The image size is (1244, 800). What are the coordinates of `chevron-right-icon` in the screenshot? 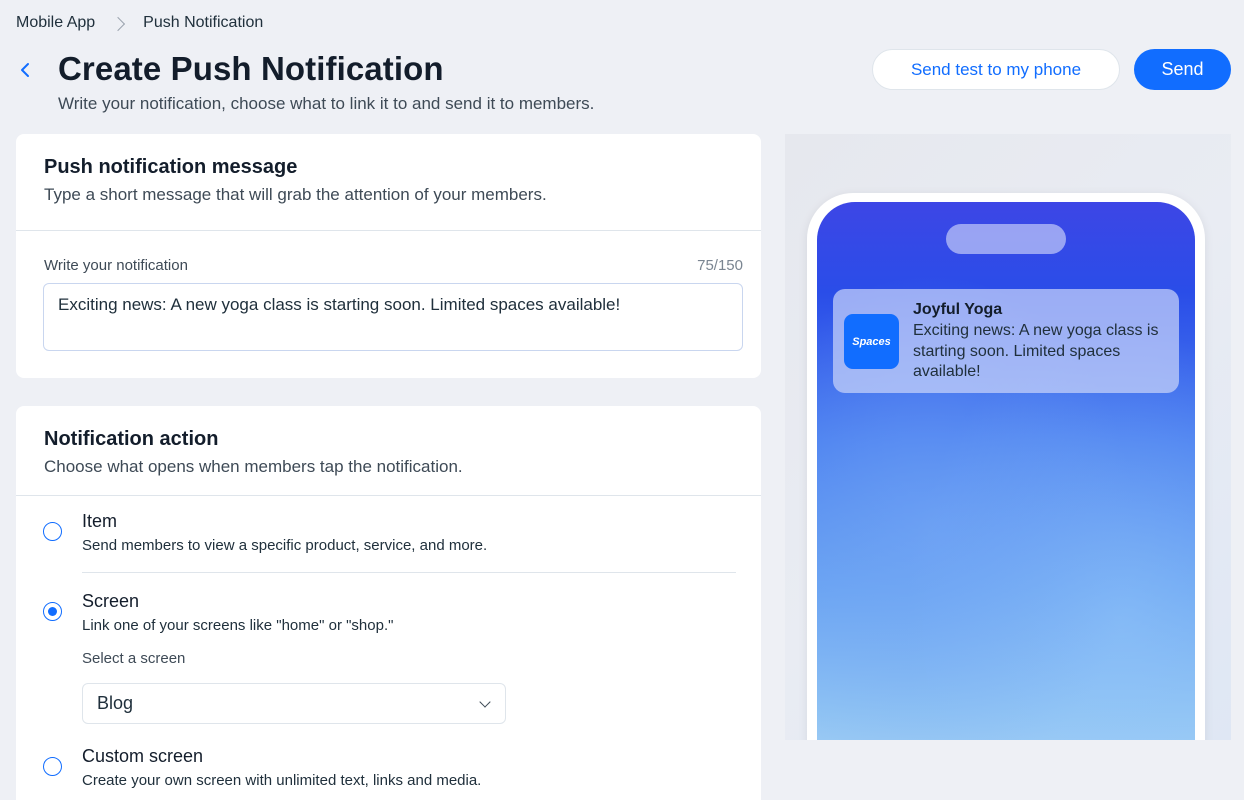 It's located at (118, 23).